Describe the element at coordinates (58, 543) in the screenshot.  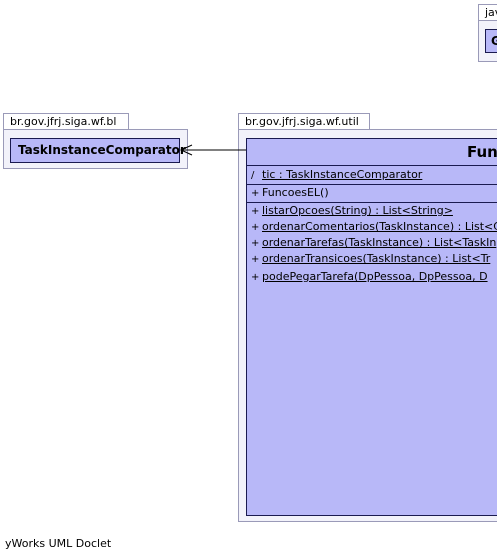
I see `footer-generator-label: yWorks UML Doclet` at that location.